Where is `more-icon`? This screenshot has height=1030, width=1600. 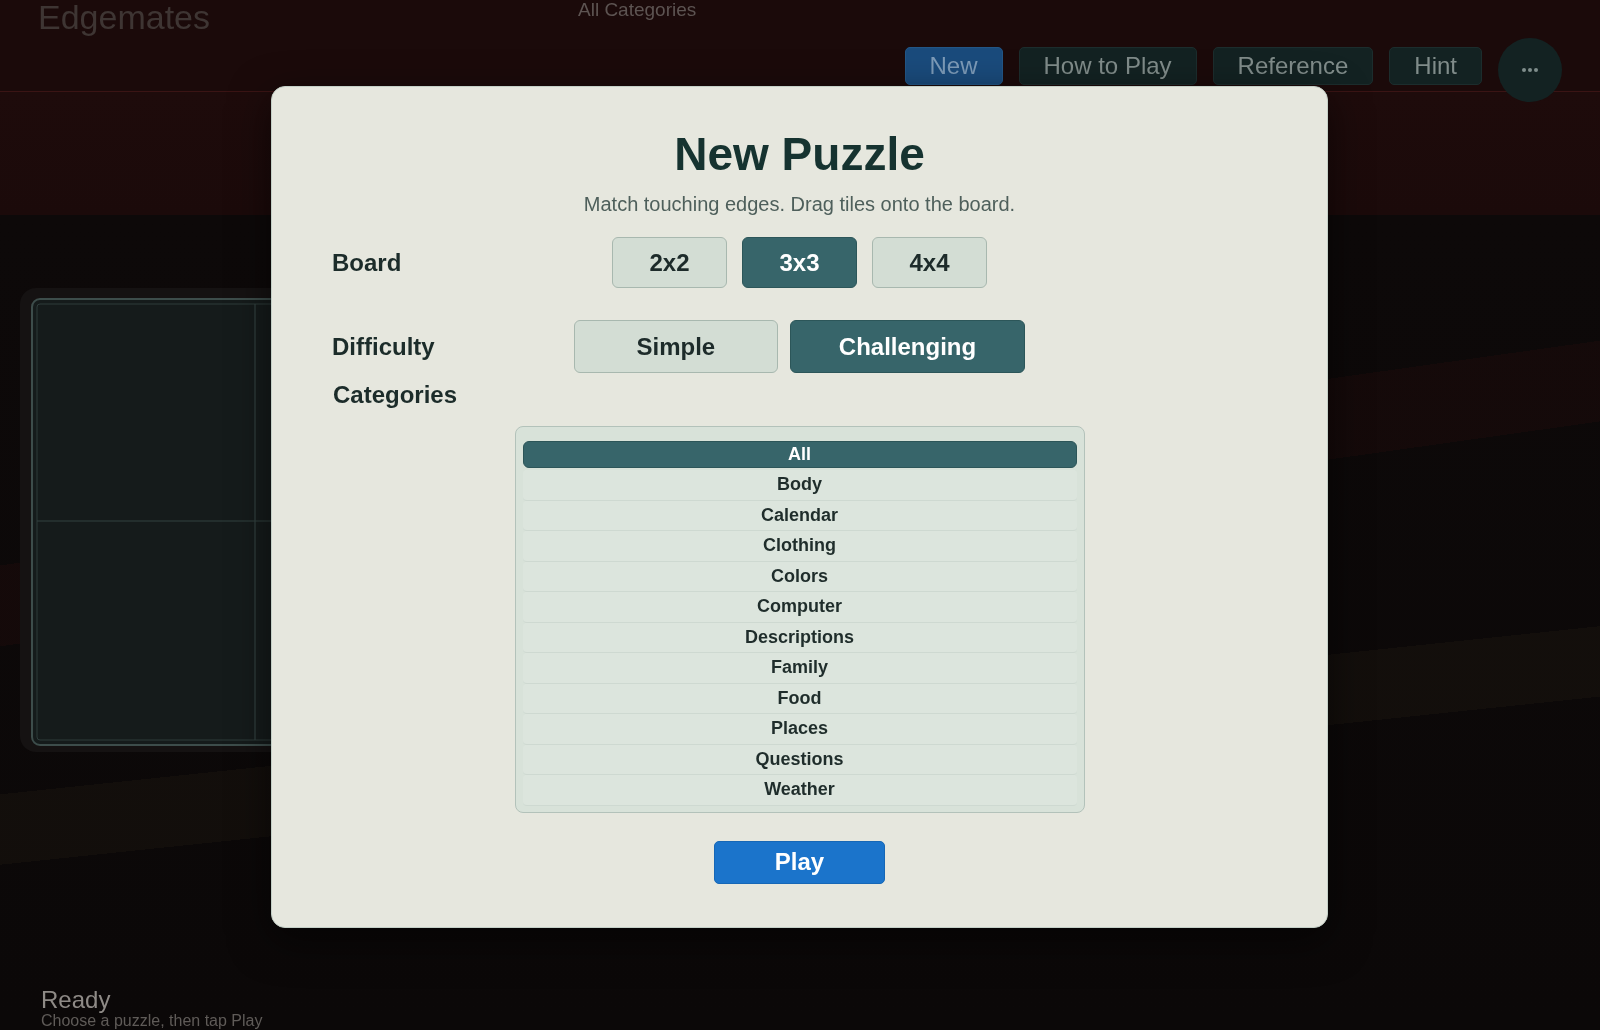
more-icon is located at coordinates (1530, 70).